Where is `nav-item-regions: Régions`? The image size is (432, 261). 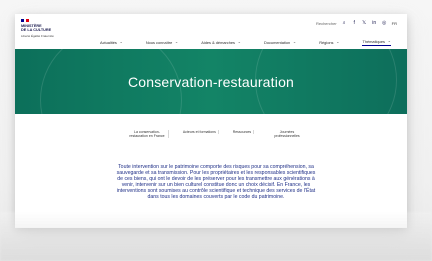 nav-item-regions: Régions is located at coordinates (329, 42).